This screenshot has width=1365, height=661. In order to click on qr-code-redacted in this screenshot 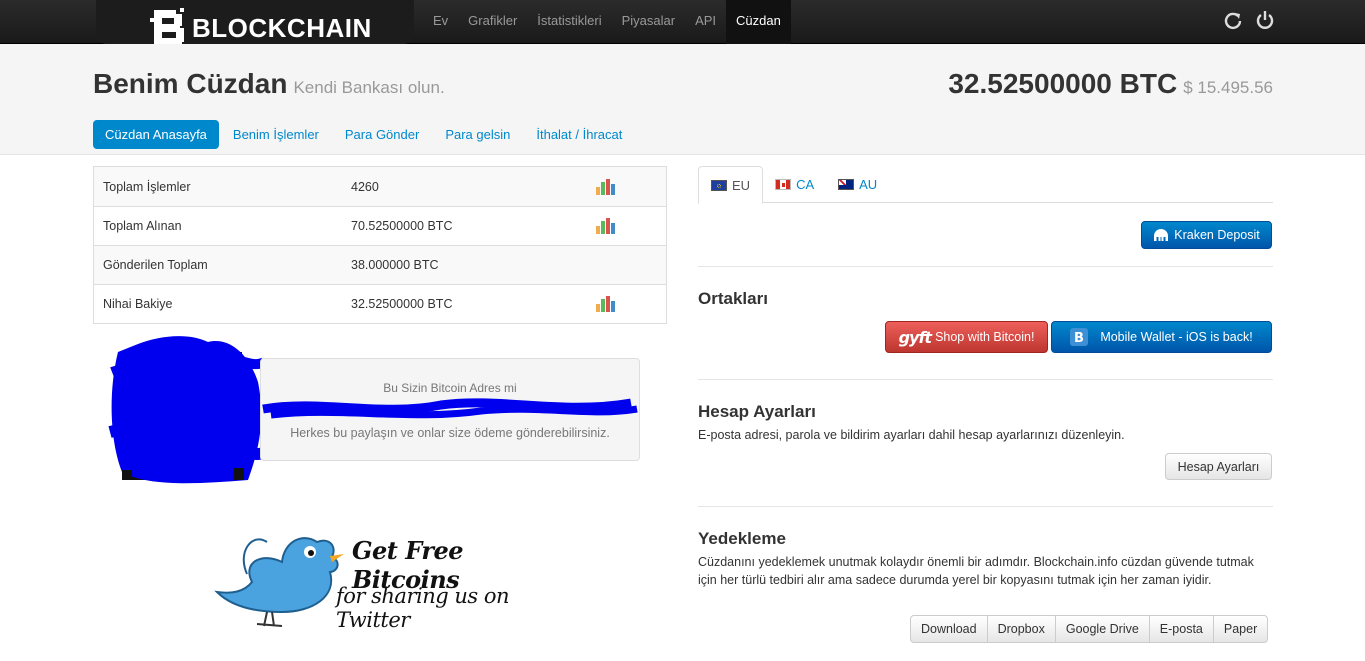, I will do `click(188, 410)`.